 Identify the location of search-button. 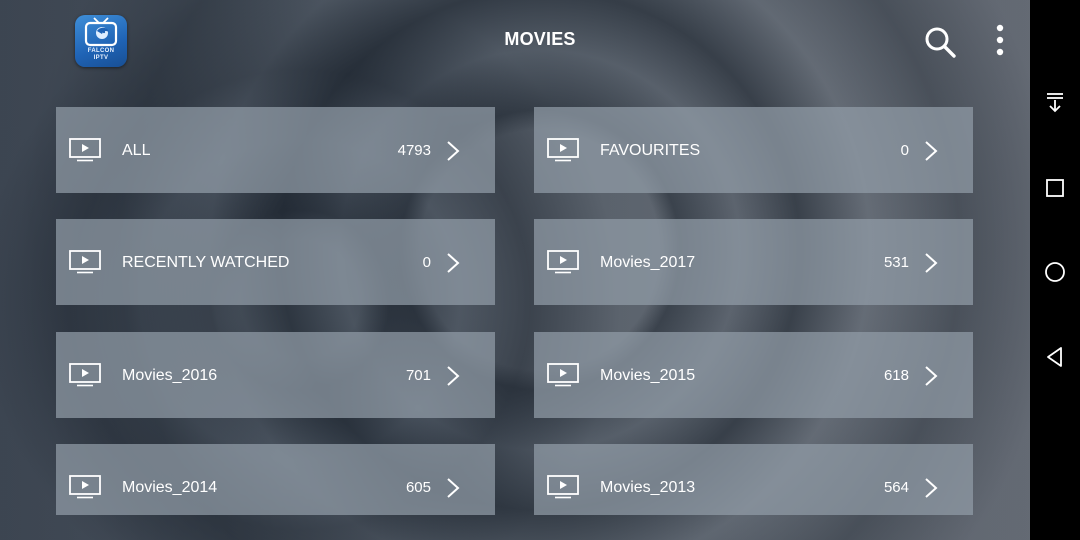
(940, 42).